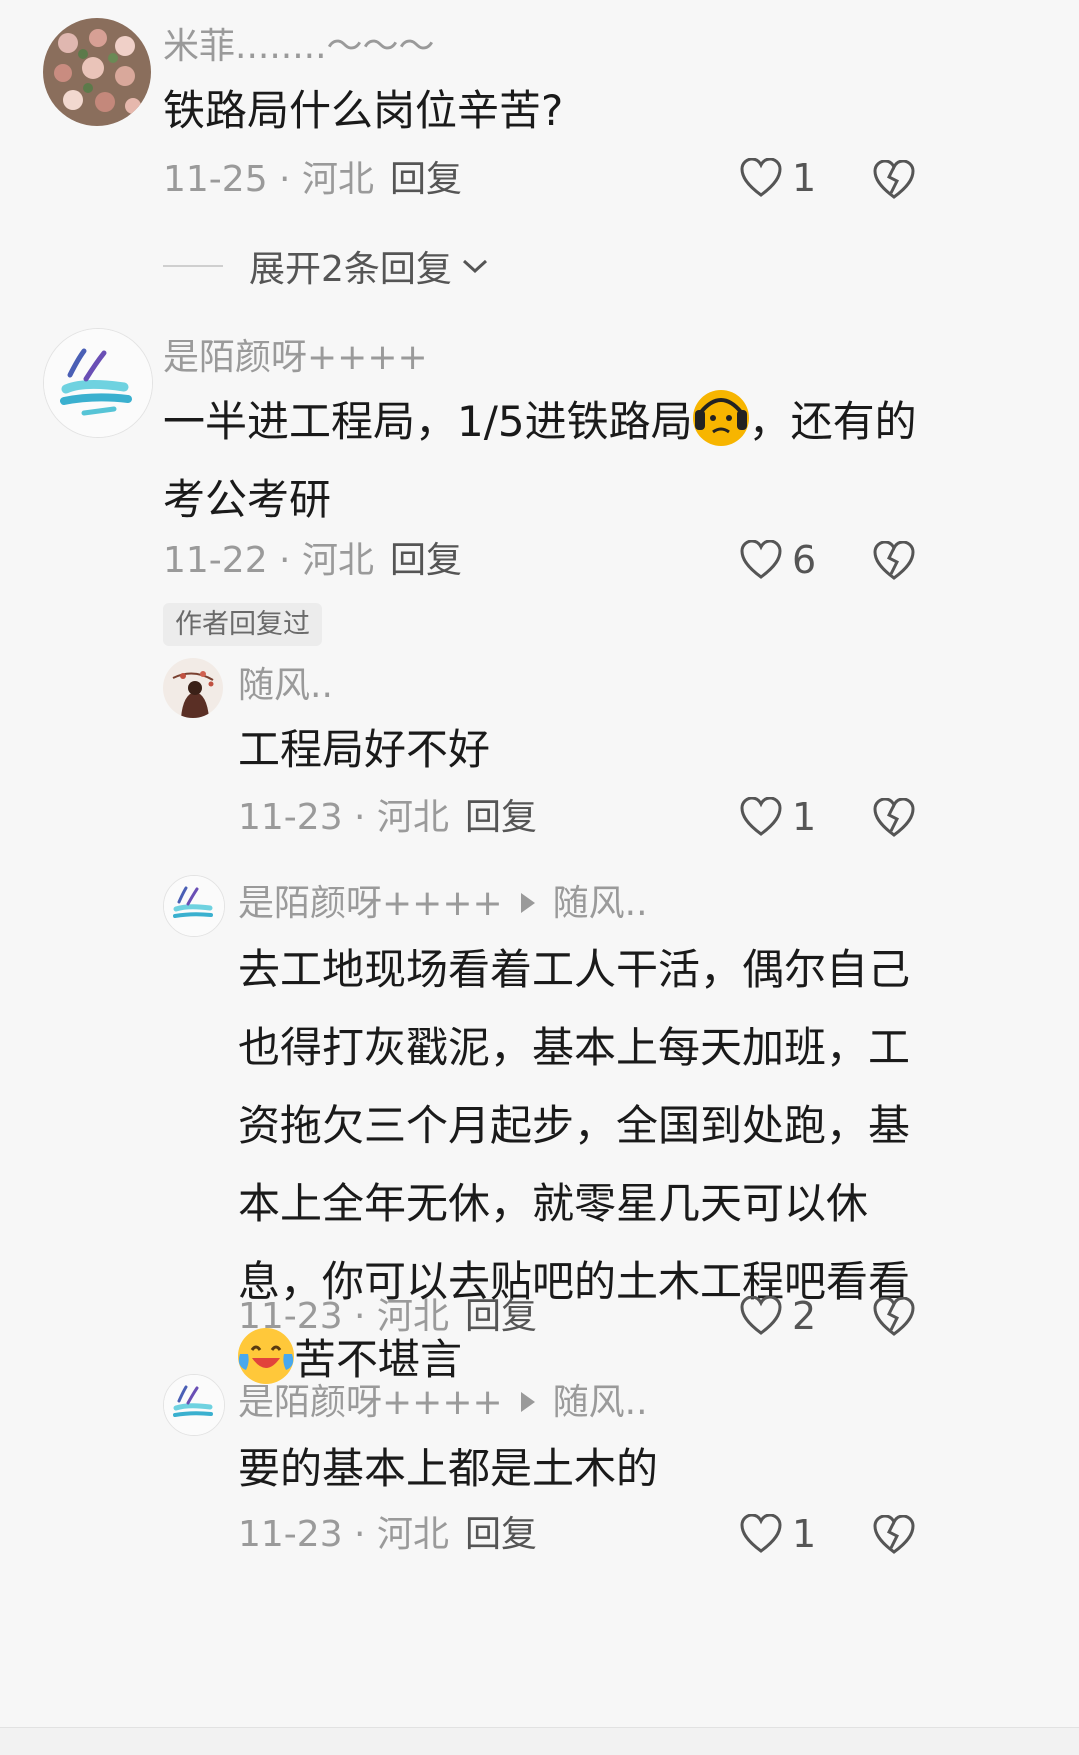  What do you see at coordinates (474, 266) in the screenshot?
I see `chevron-down-icon` at bounding box center [474, 266].